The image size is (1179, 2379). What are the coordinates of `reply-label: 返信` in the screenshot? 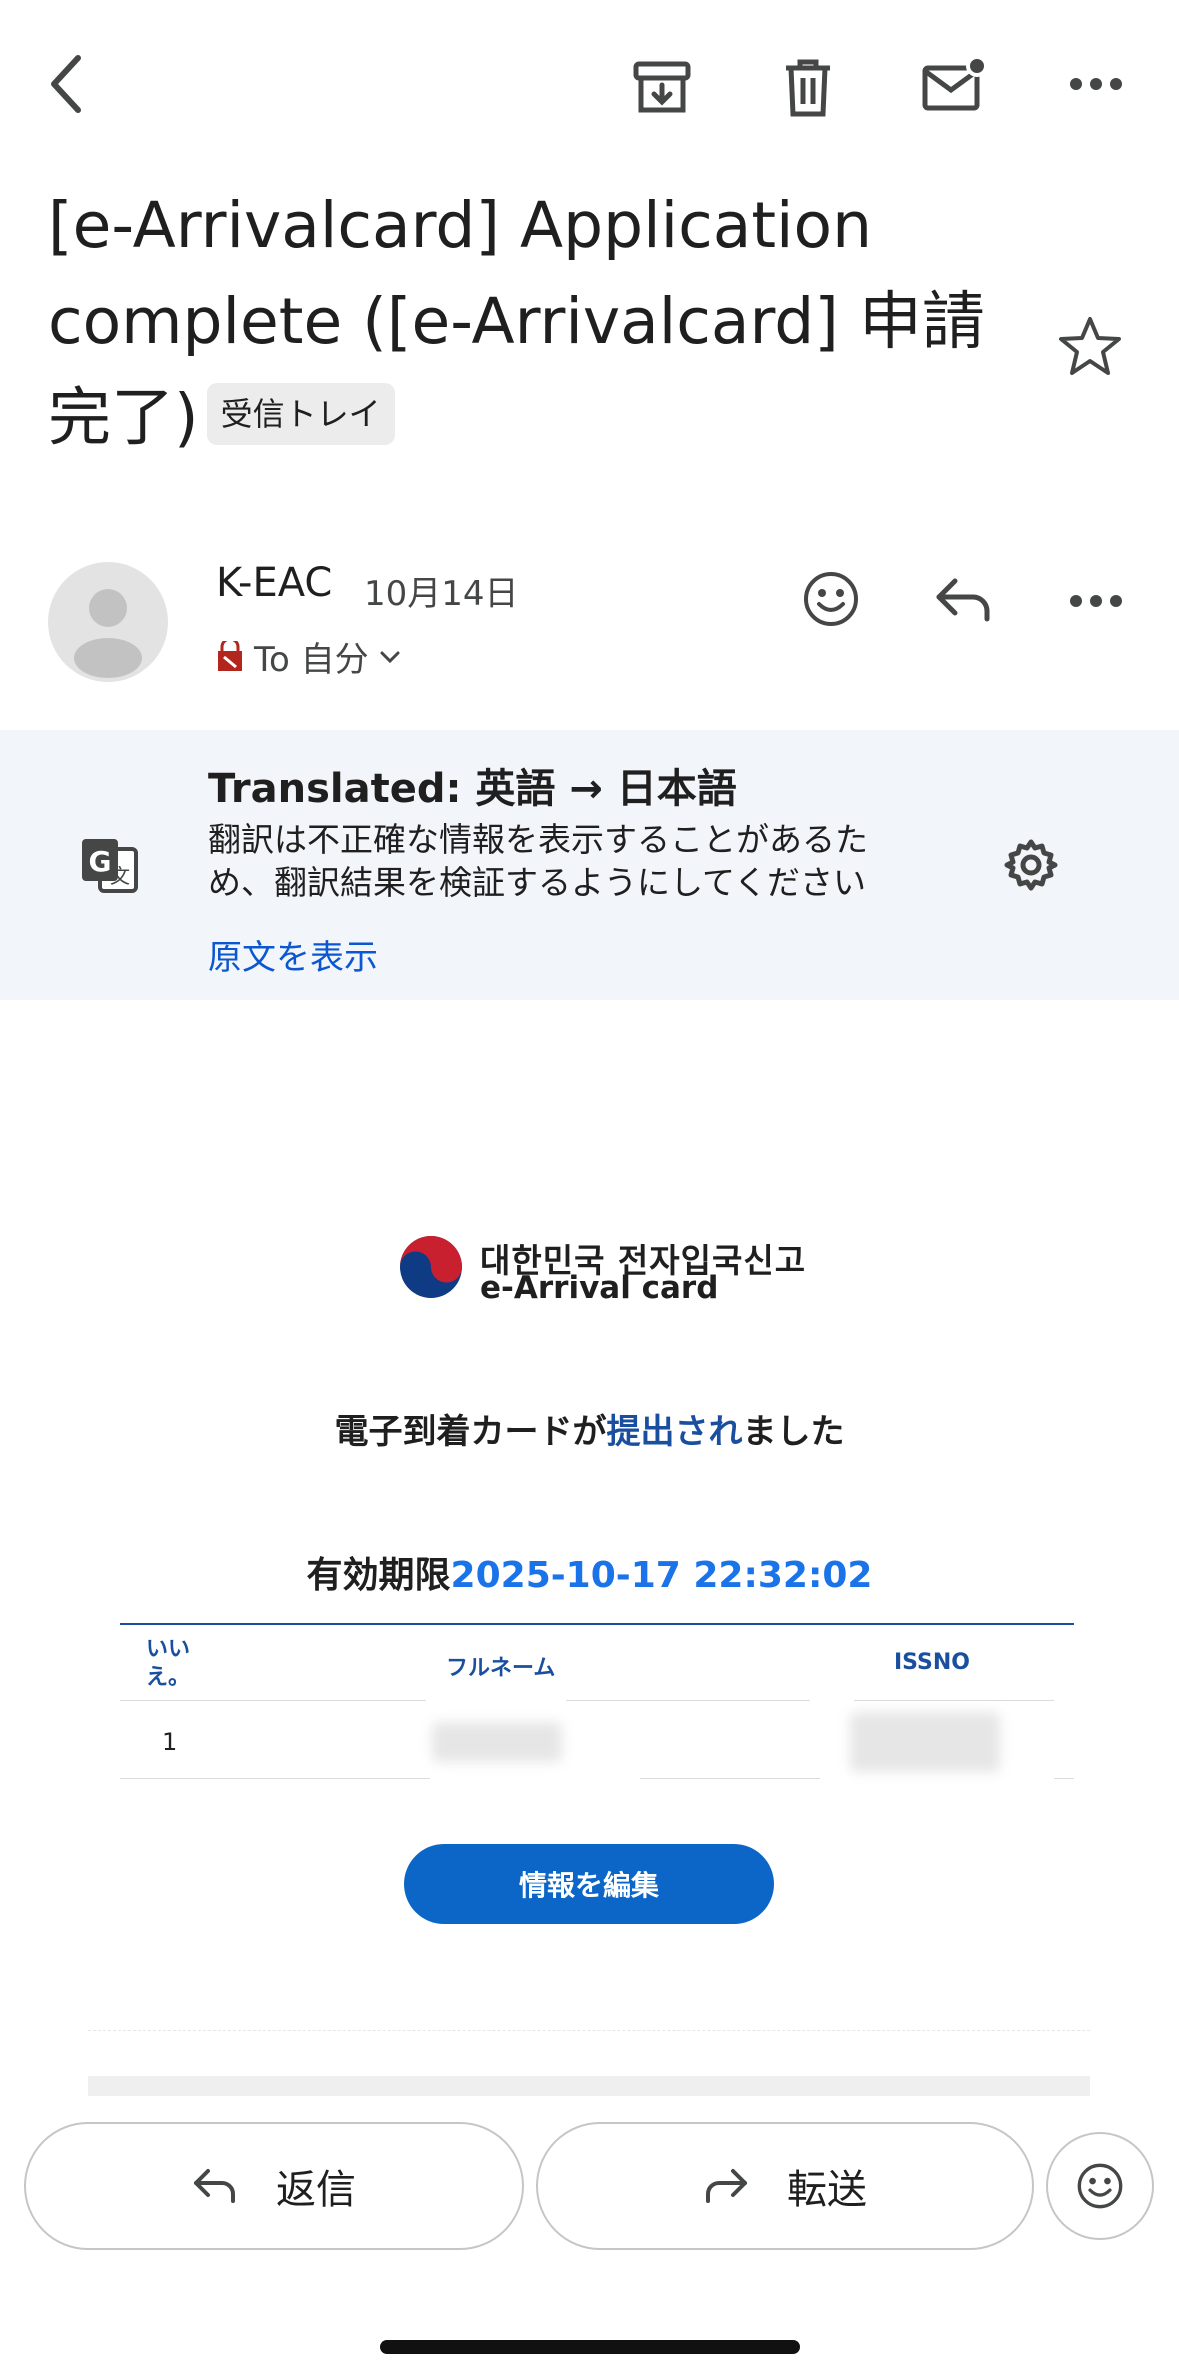 It's located at (316, 2190).